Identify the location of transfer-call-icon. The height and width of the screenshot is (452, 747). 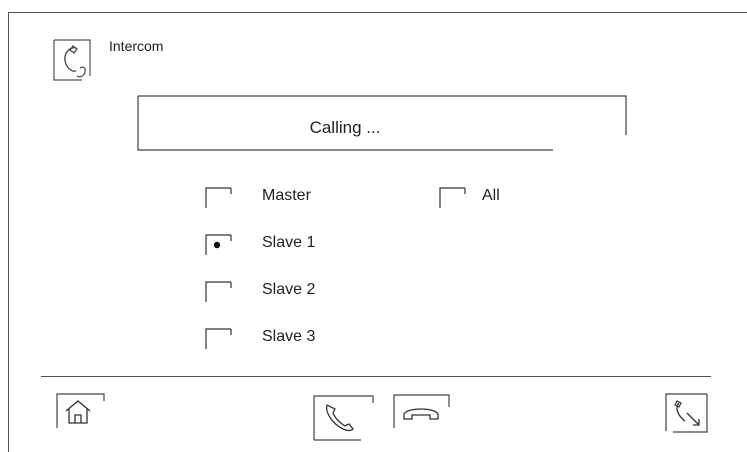
(687, 413).